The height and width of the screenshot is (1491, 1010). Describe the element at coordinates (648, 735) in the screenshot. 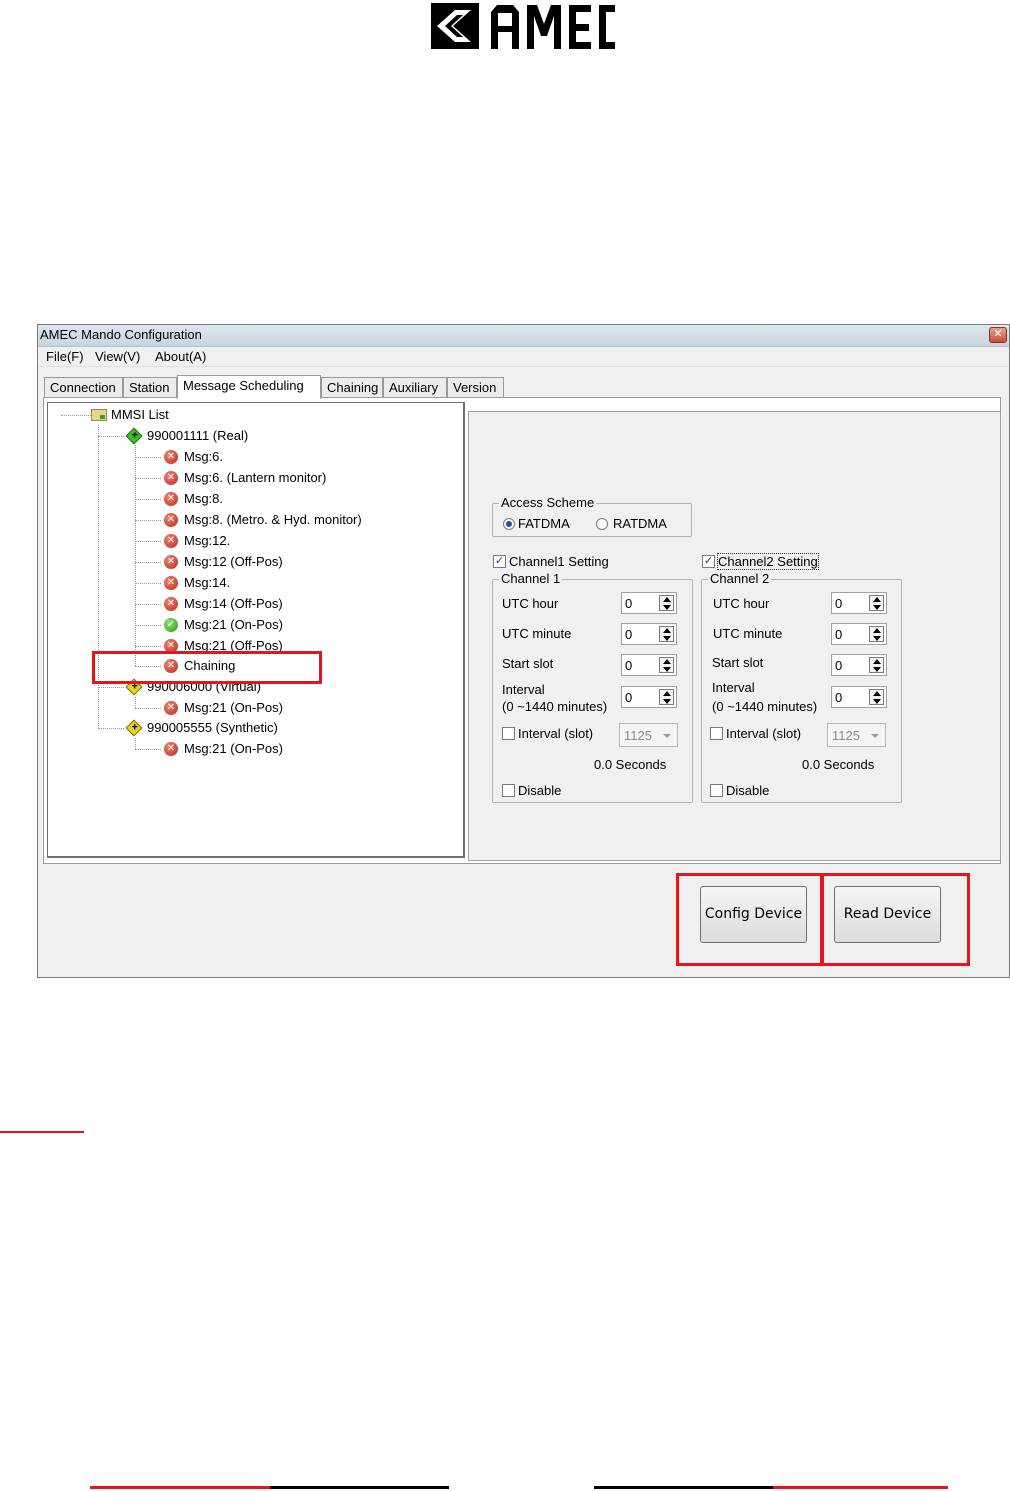

I see `ch1-interval-slot-combo: 1125` at that location.